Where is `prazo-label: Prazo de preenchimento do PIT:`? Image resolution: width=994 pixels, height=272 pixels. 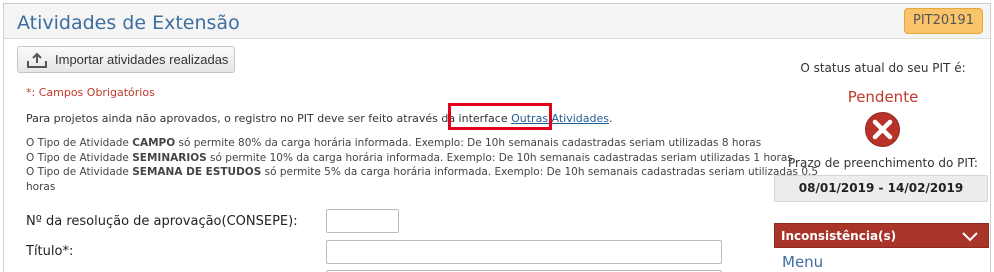 prazo-label: Prazo de preenchimento do PIT: is located at coordinates (883, 163).